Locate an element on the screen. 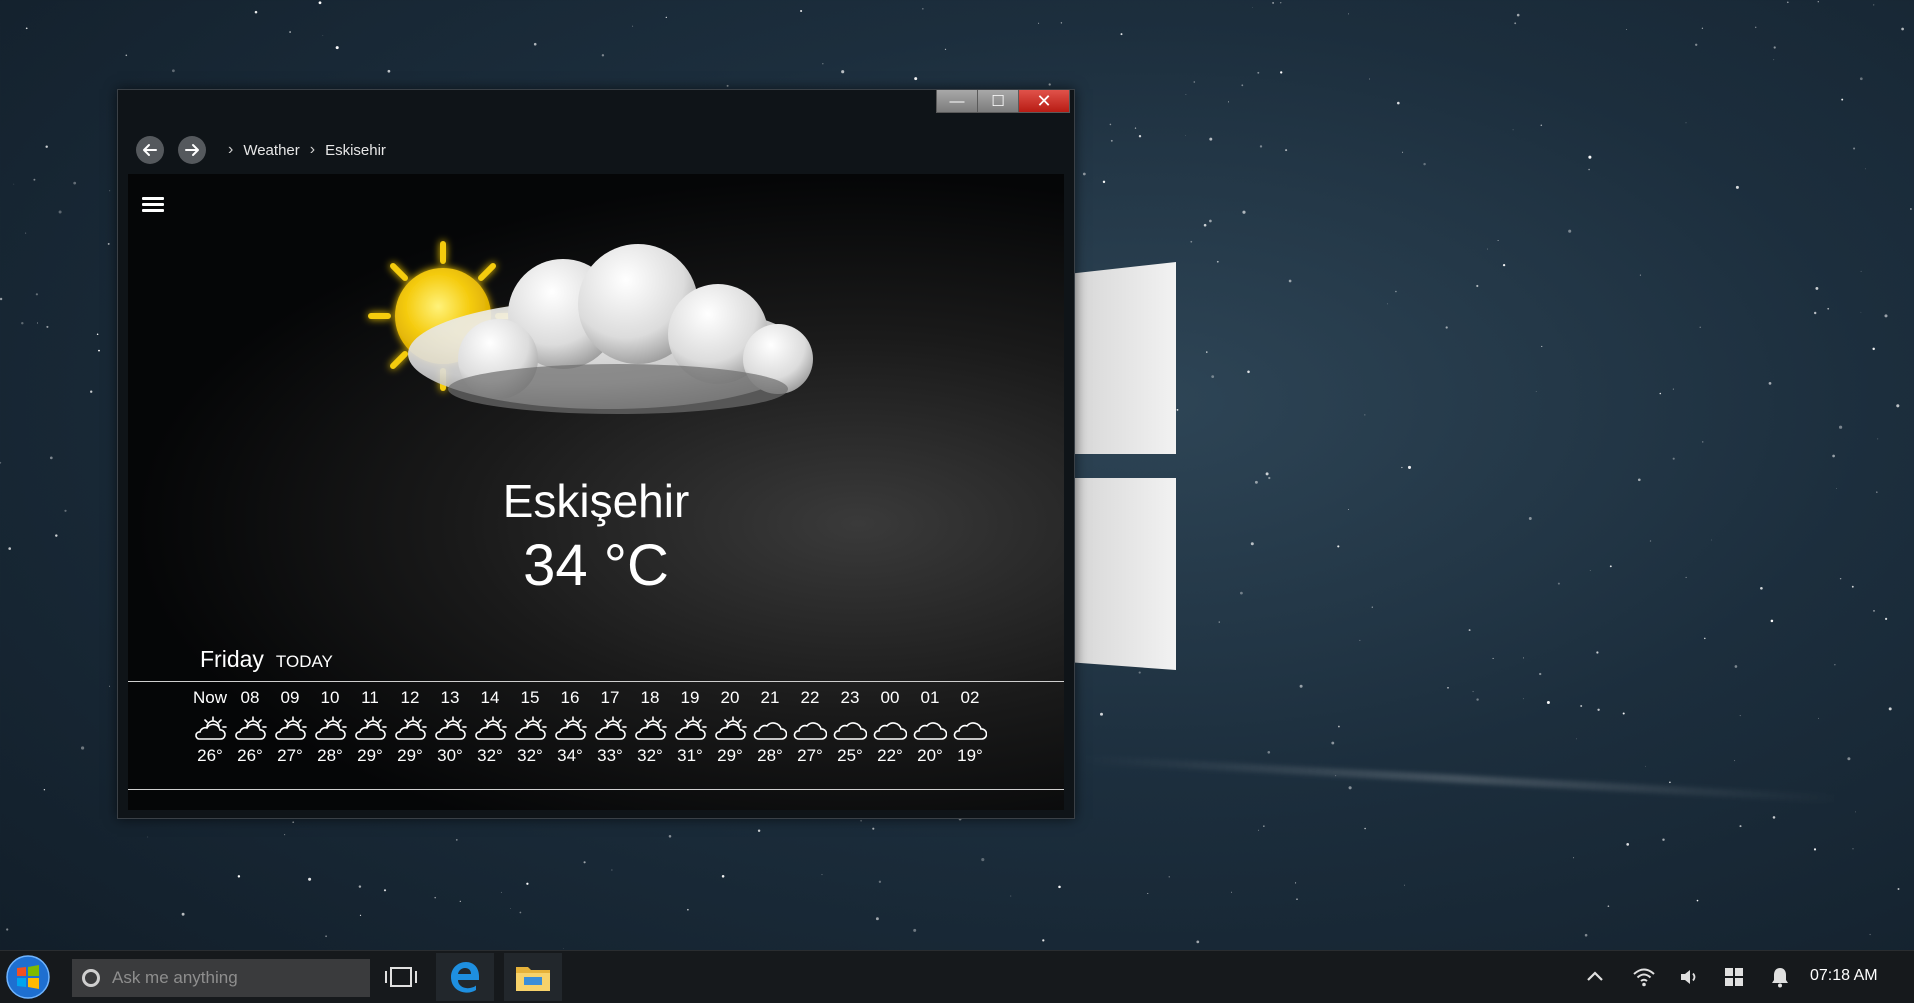 This screenshot has width=1914, height=1003. chevron-right-icon: › is located at coordinates (312, 149).